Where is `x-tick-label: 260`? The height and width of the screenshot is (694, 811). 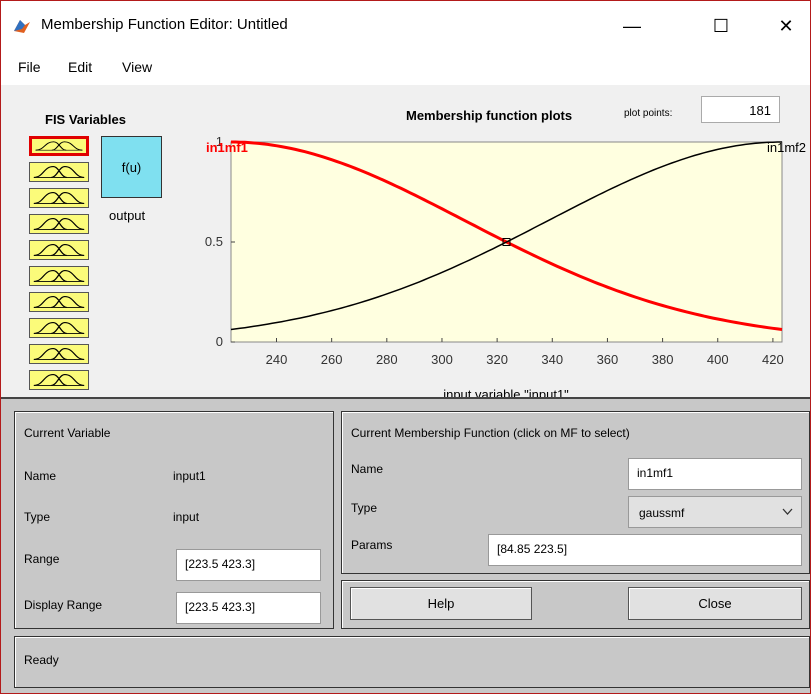
x-tick-label: 260 is located at coordinates (332, 359).